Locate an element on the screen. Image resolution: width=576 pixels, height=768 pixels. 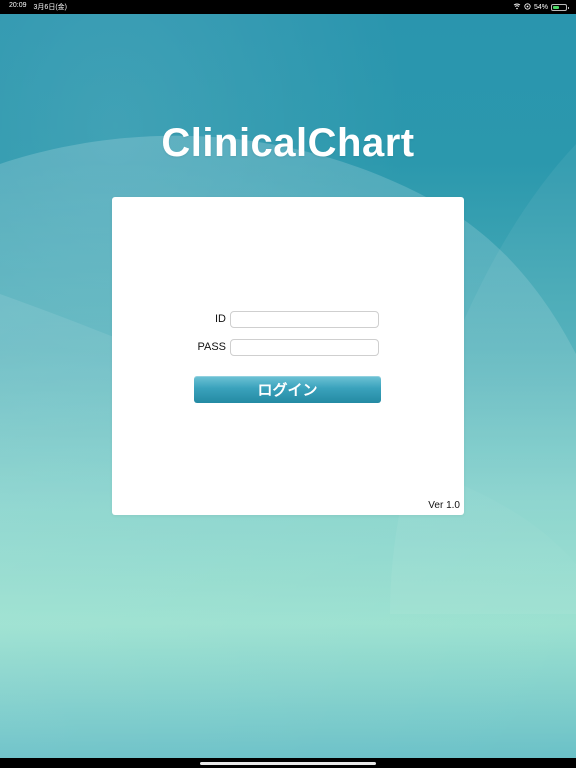
status-right: 54% is located at coordinates (541, 7).